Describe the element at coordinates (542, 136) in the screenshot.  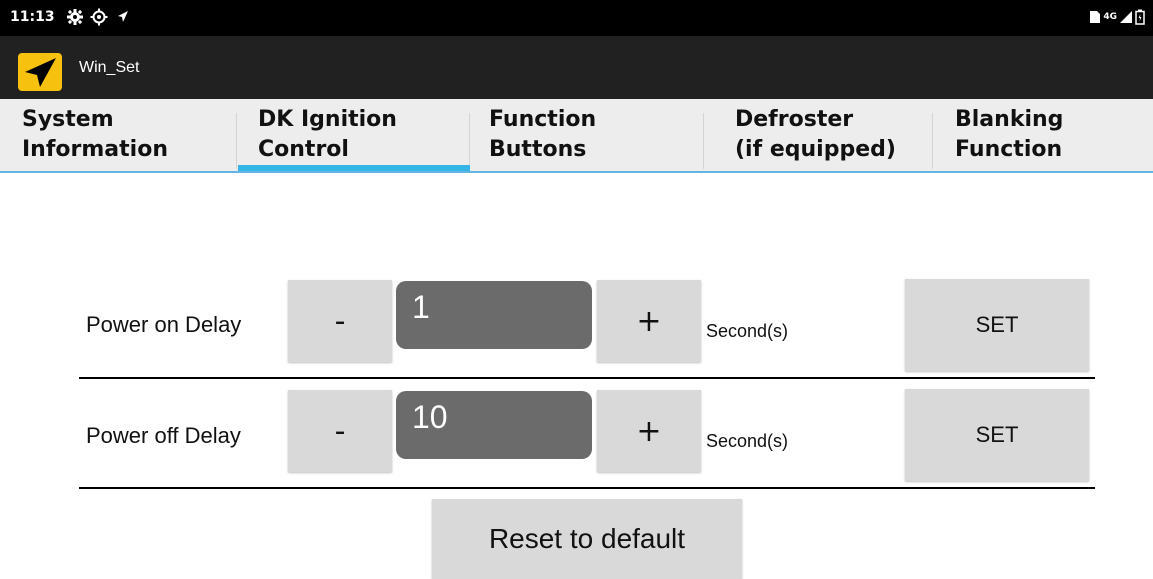
I see `tab-function-buttons: Function Buttons` at that location.